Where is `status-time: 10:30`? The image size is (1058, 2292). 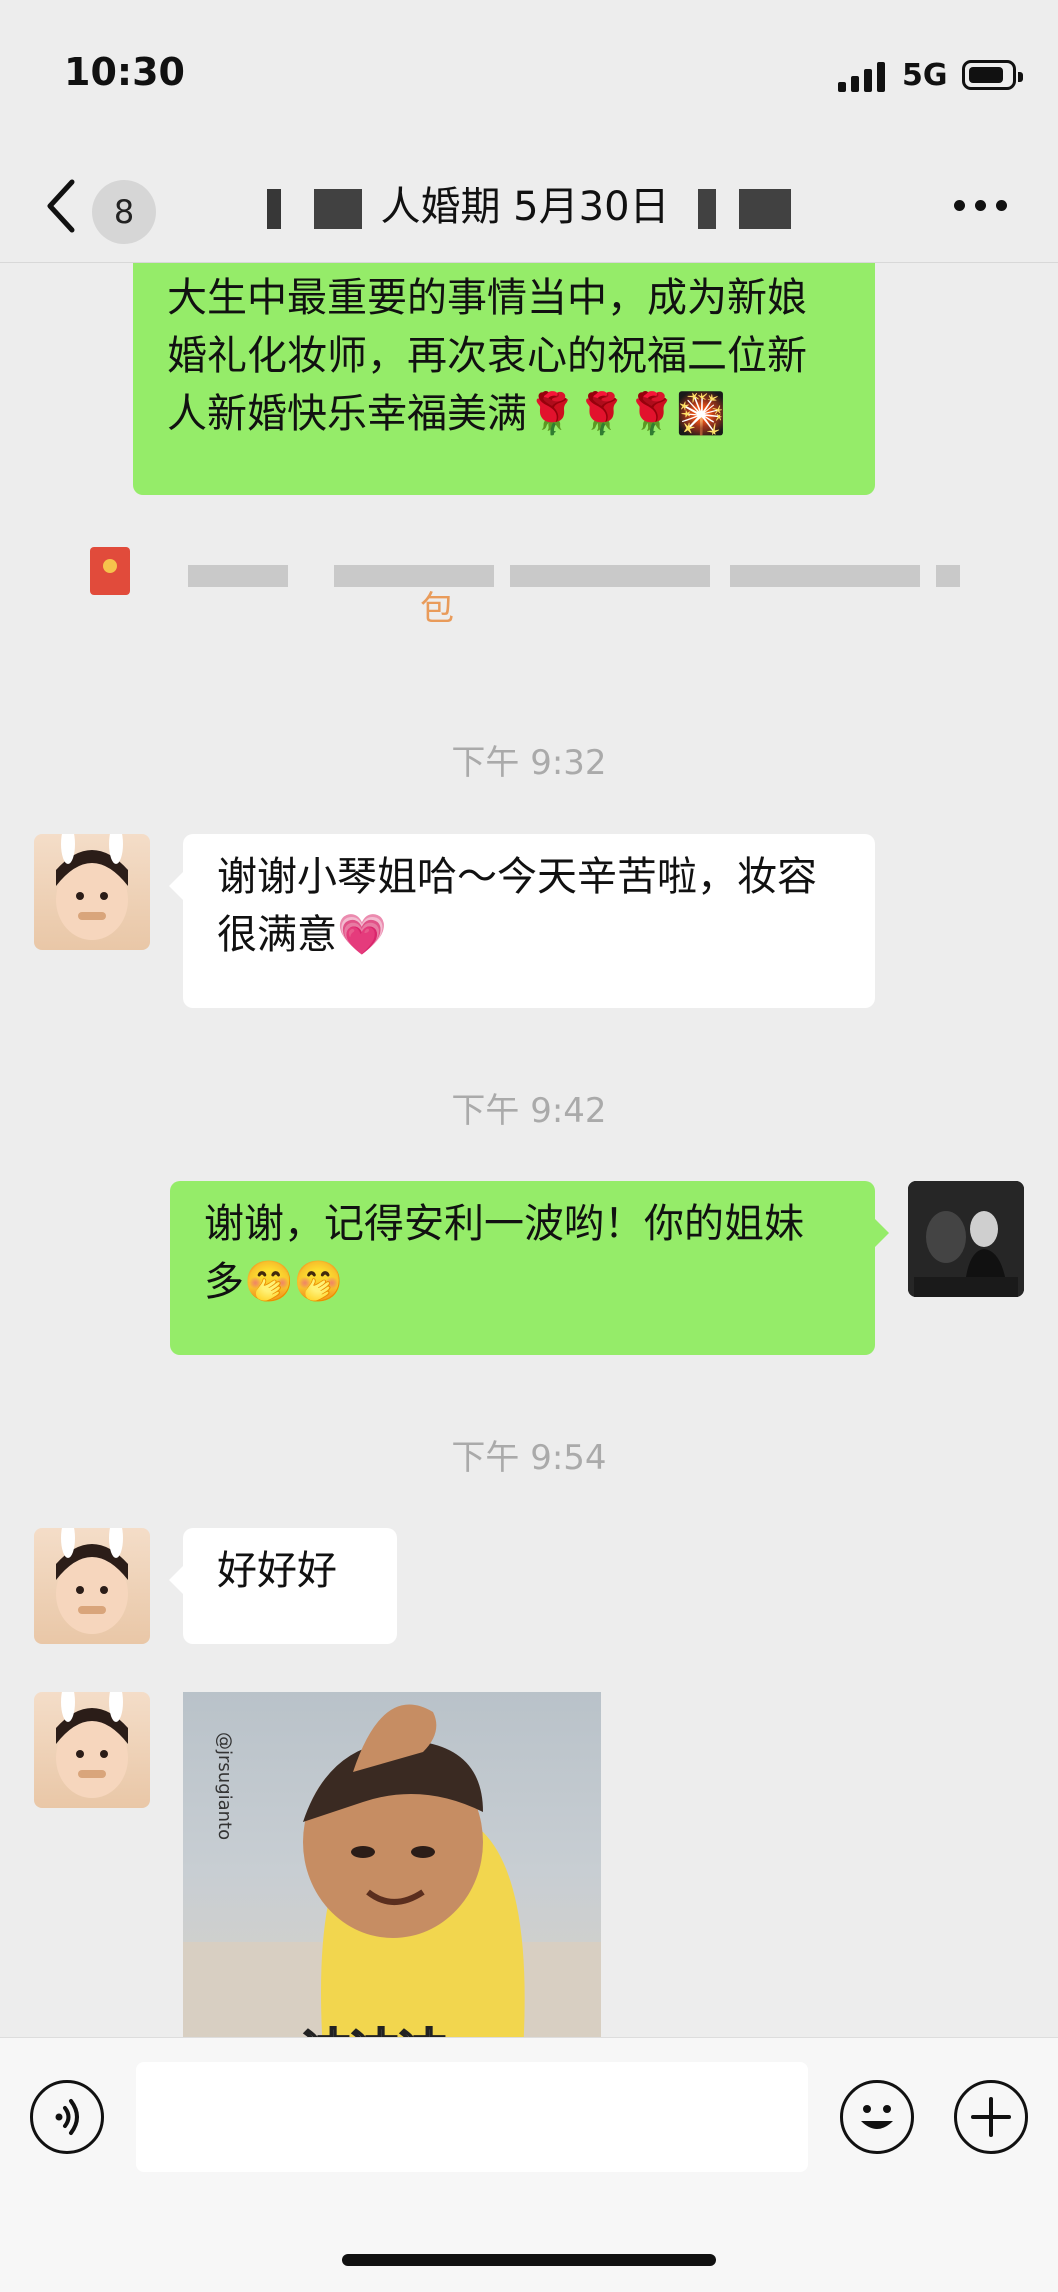
status-time: 10:30 is located at coordinates (124, 72).